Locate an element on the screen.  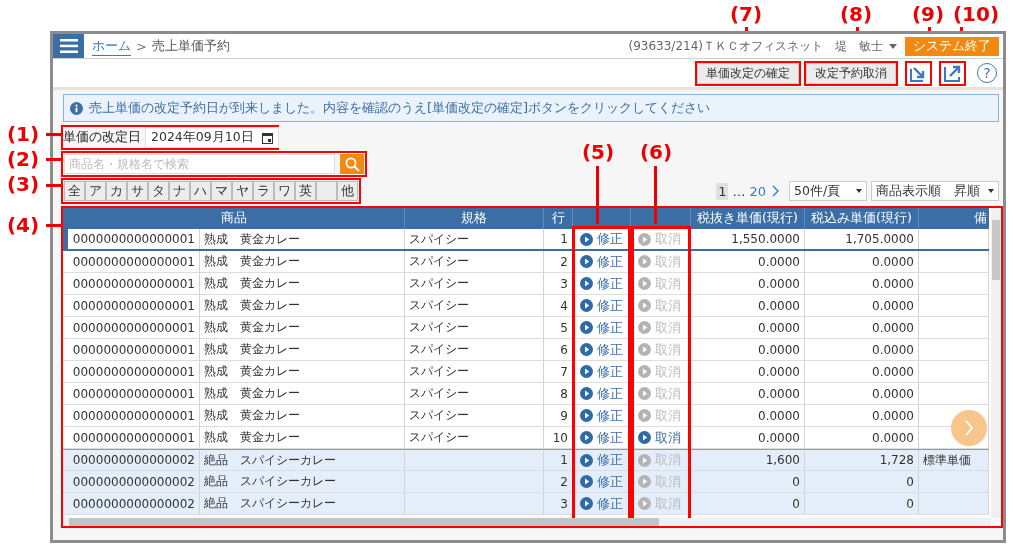
cancel-reservation-button: 改定予約取消 is located at coordinates (851, 73).